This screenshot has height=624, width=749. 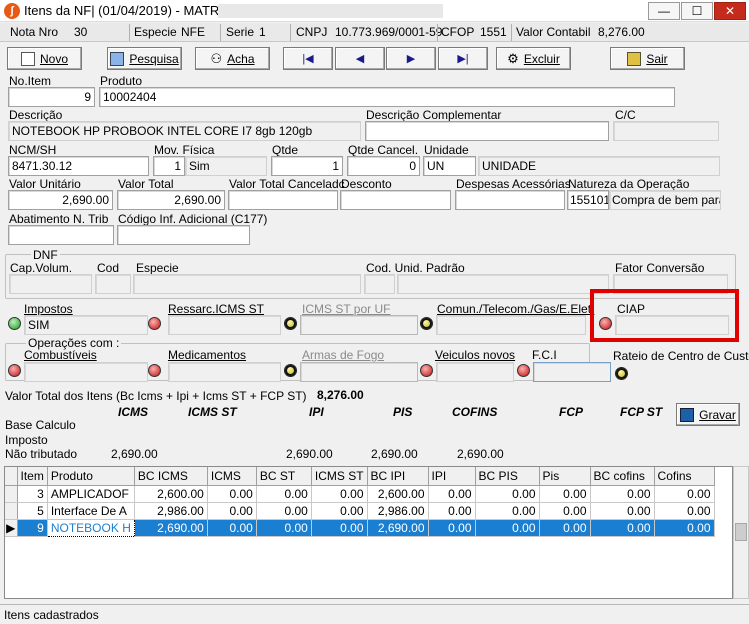 What do you see at coordinates (91, 476) in the screenshot?
I see `col-produto: Produto` at bounding box center [91, 476].